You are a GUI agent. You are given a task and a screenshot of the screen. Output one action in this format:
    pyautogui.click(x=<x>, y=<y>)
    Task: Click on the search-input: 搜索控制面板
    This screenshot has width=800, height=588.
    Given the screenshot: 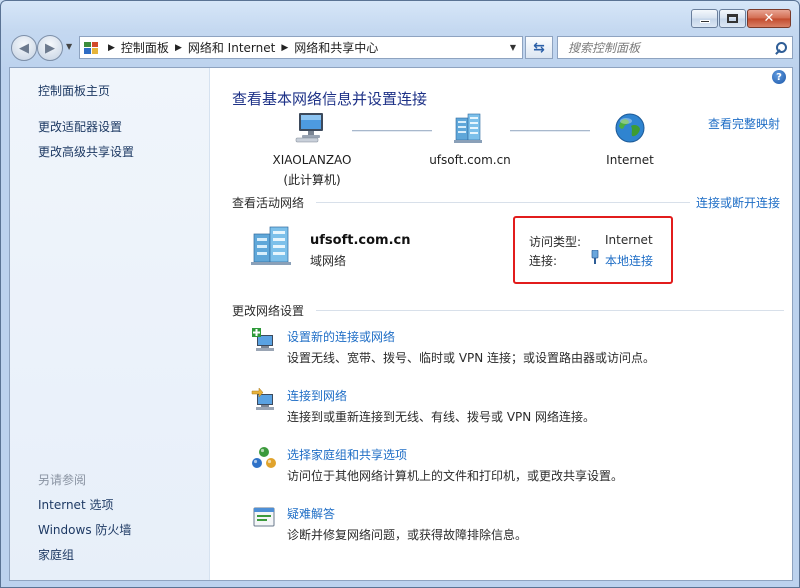 What is the action you would take?
    pyautogui.click(x=664, y=47)
    